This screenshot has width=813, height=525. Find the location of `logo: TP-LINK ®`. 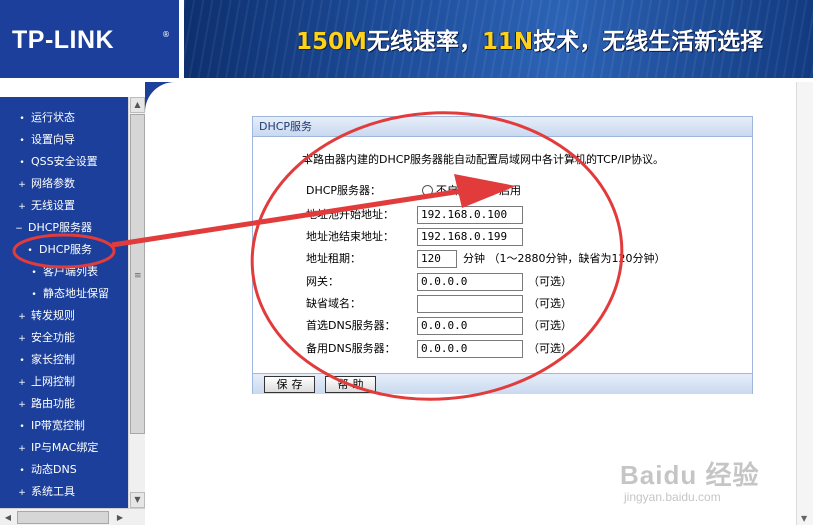

logo: TP-LINK ® is located at coordinates (90, 39).